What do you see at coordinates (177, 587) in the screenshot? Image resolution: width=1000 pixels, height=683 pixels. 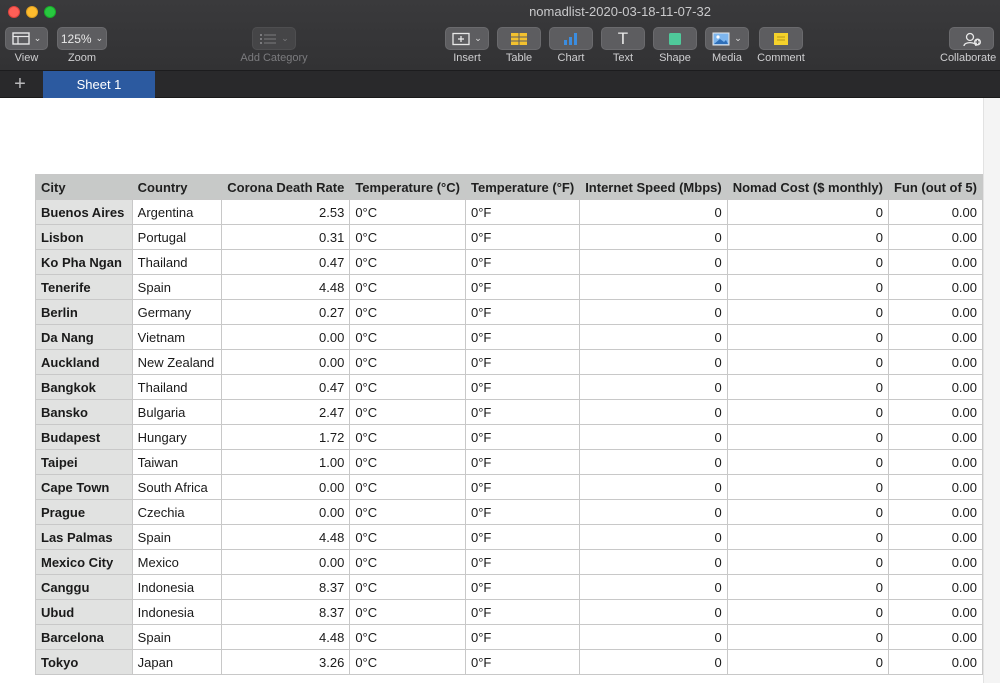 I see `cell-country: Indonesia` at bounding box center [177, 587].